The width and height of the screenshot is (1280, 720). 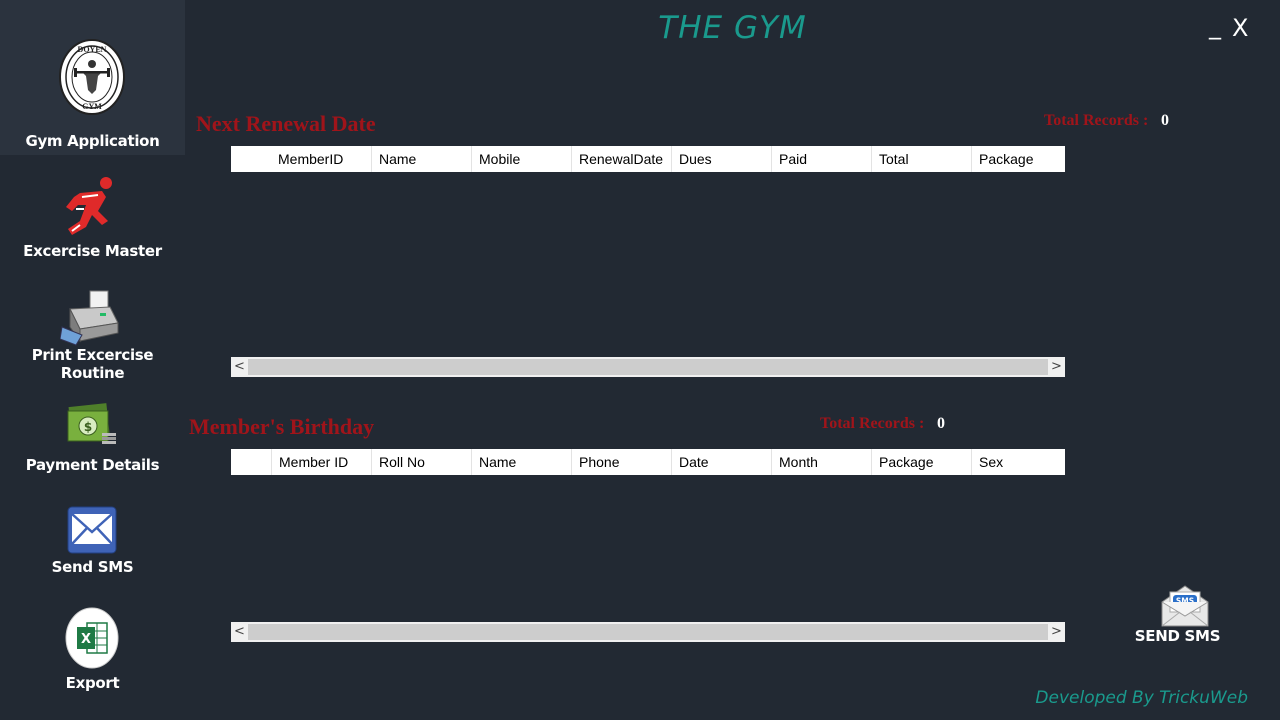 I want to click on birthday-horizontal-scrollbar: < >, so click(x=648, y=632).